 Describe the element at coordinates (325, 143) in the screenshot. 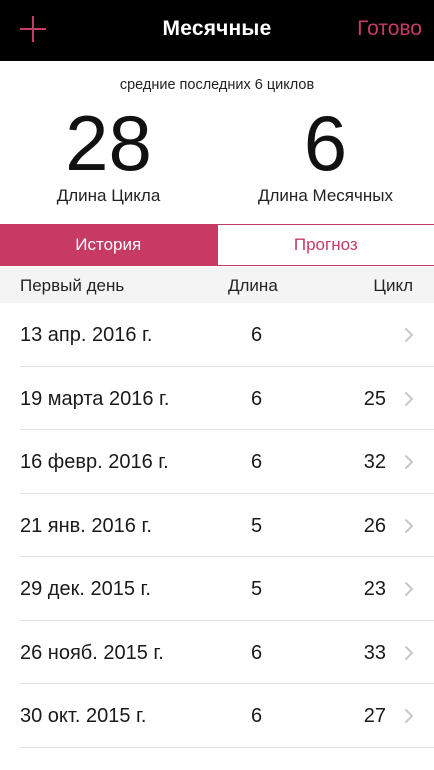

I see `period-length-value: 6` at that location.